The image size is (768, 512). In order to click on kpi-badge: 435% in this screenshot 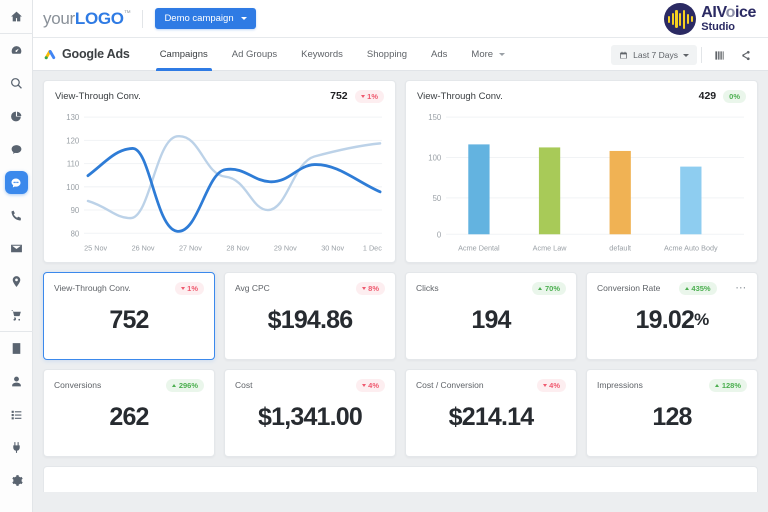, I will do `click(697, 288)`.